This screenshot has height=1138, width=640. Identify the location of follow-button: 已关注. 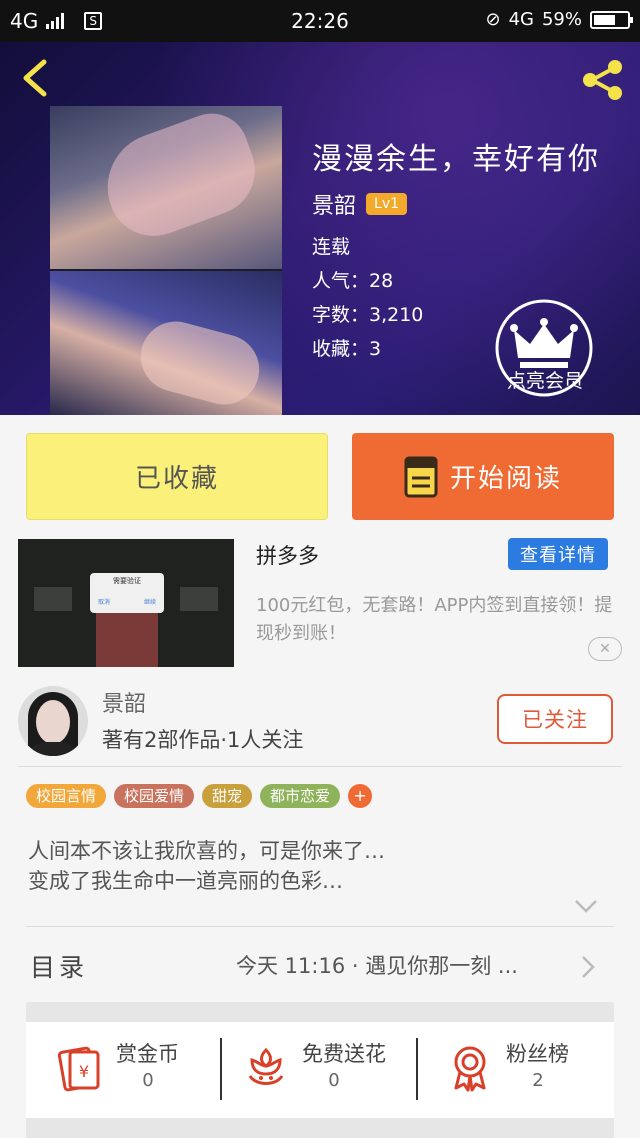
(555, 719).